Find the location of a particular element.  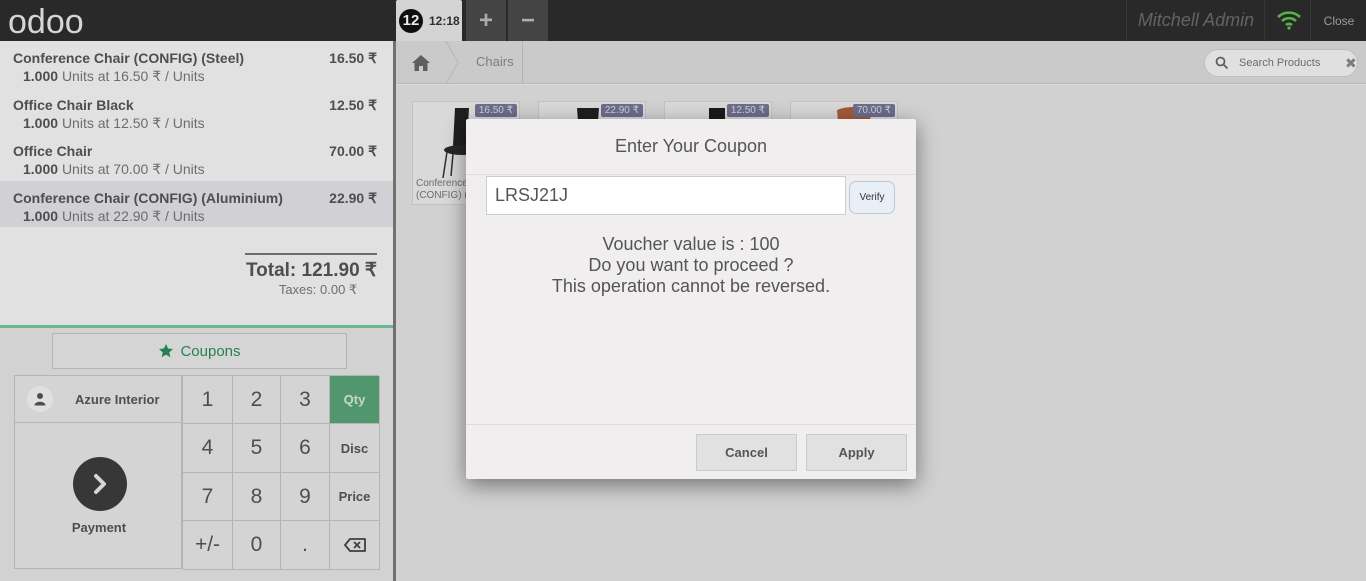

apply-button: Apply is located at coordinates (856, 452).